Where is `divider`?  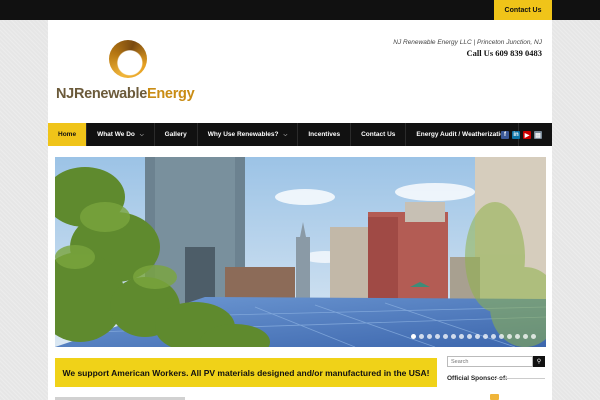
divider is located at coordinates (519, 378).